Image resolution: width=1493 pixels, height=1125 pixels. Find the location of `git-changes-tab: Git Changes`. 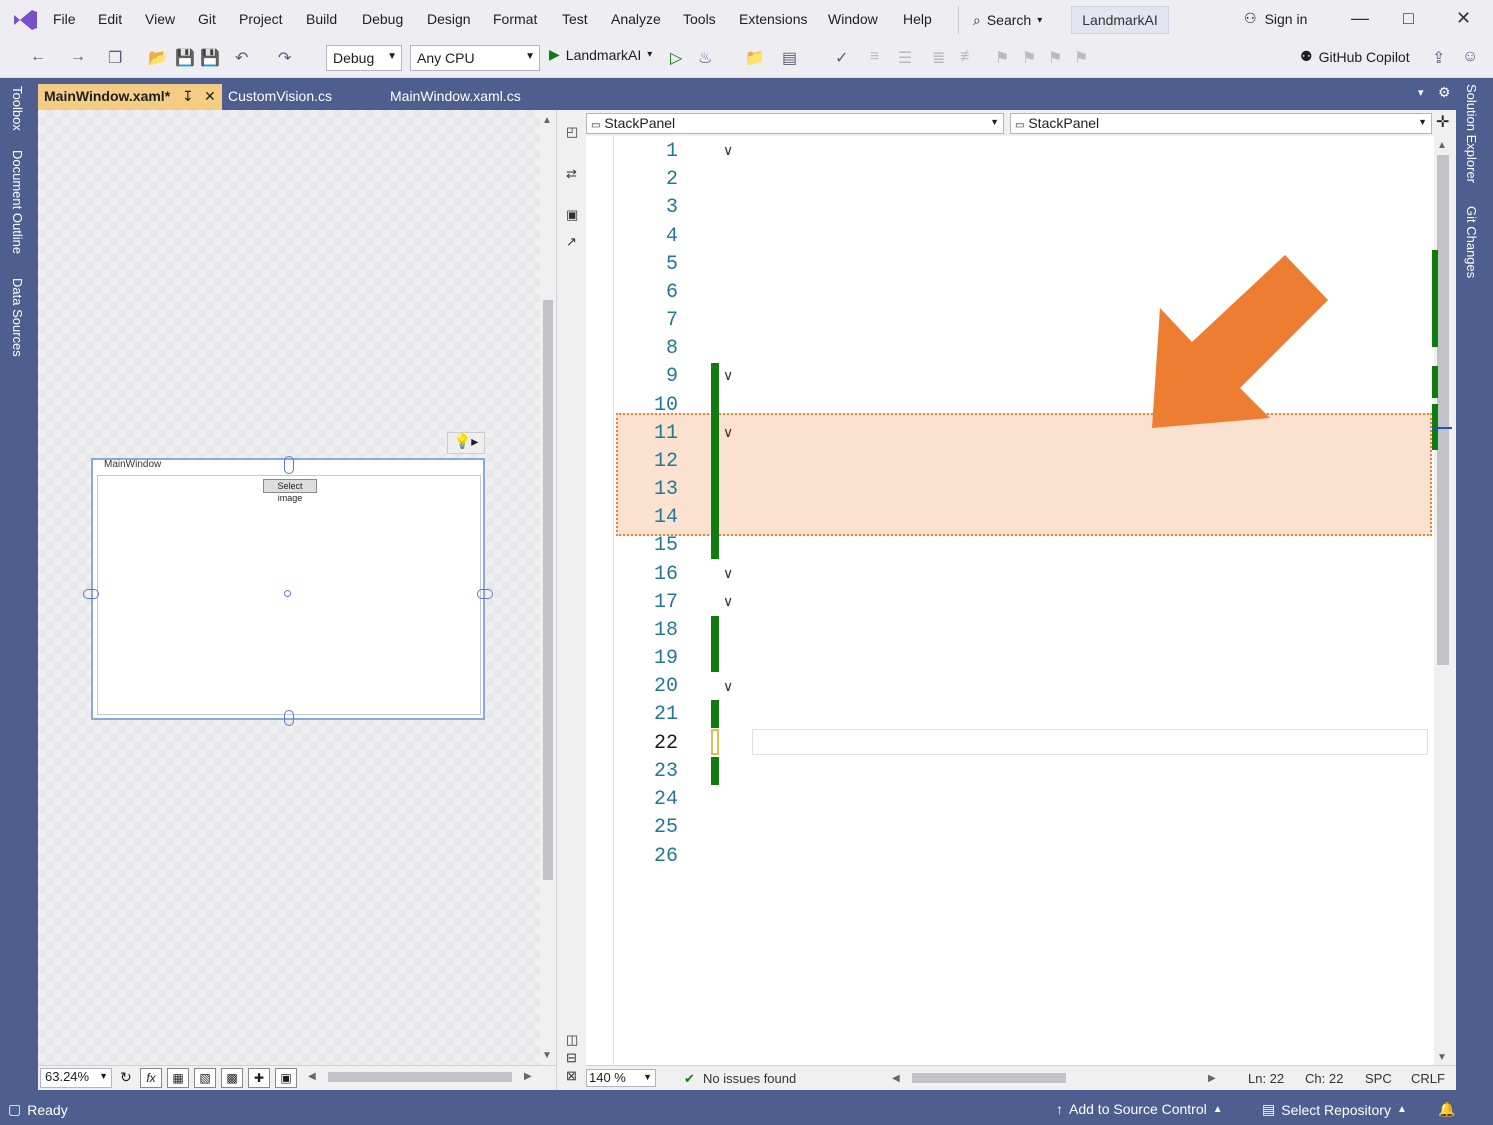

git-changes-tab: Git Changes is located at coordinates (1471, 242).